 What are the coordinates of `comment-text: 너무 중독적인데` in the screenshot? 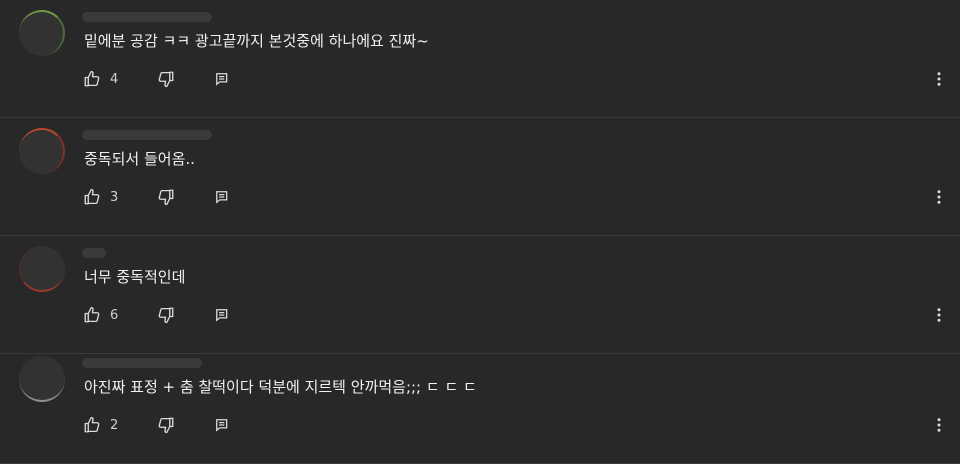 It's located at (135, 277).